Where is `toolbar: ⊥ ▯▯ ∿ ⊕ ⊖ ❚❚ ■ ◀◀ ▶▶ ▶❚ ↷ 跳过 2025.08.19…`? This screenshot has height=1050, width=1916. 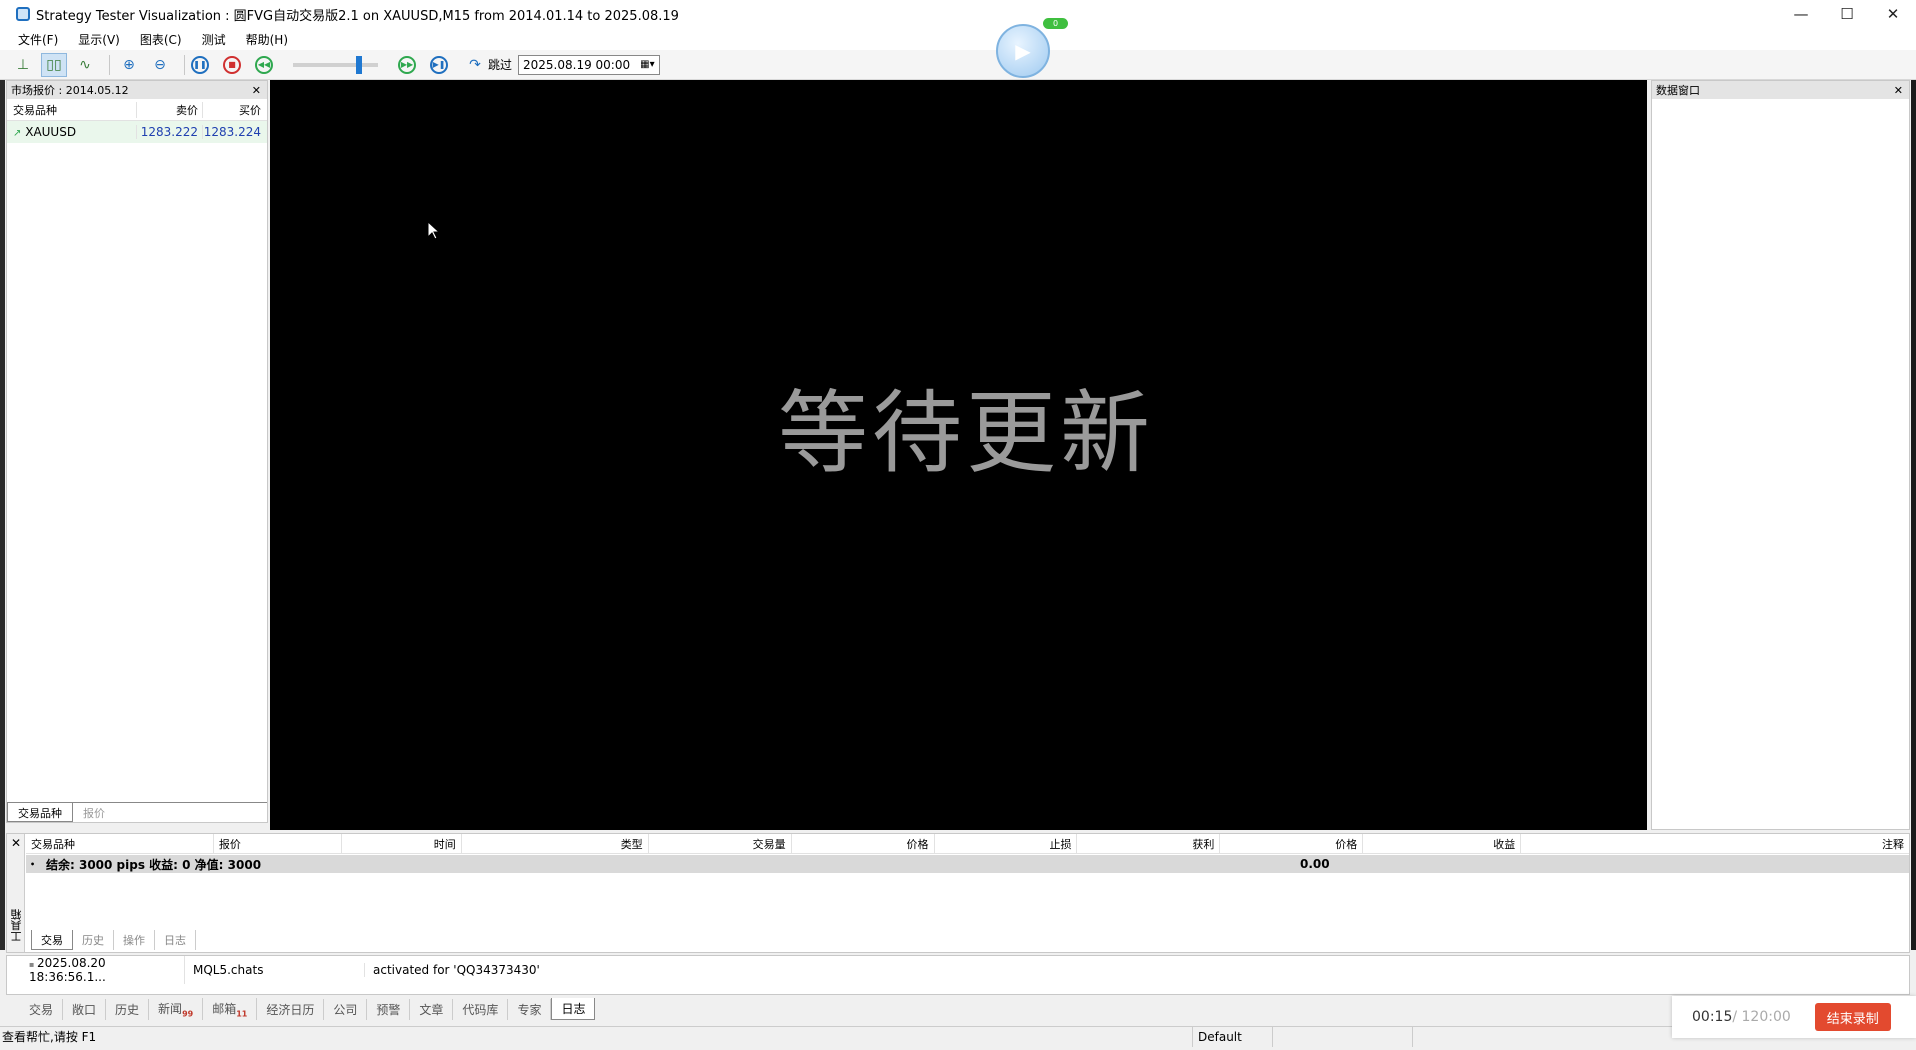 toolbar: ⊥ ▯▯ ∿ ⊕ ⊖ ❚❚ ■ ◀◀ ▶▶ ▶❚ ↷ 跳过 2025.08.19… is located at coordinates (958, 65).